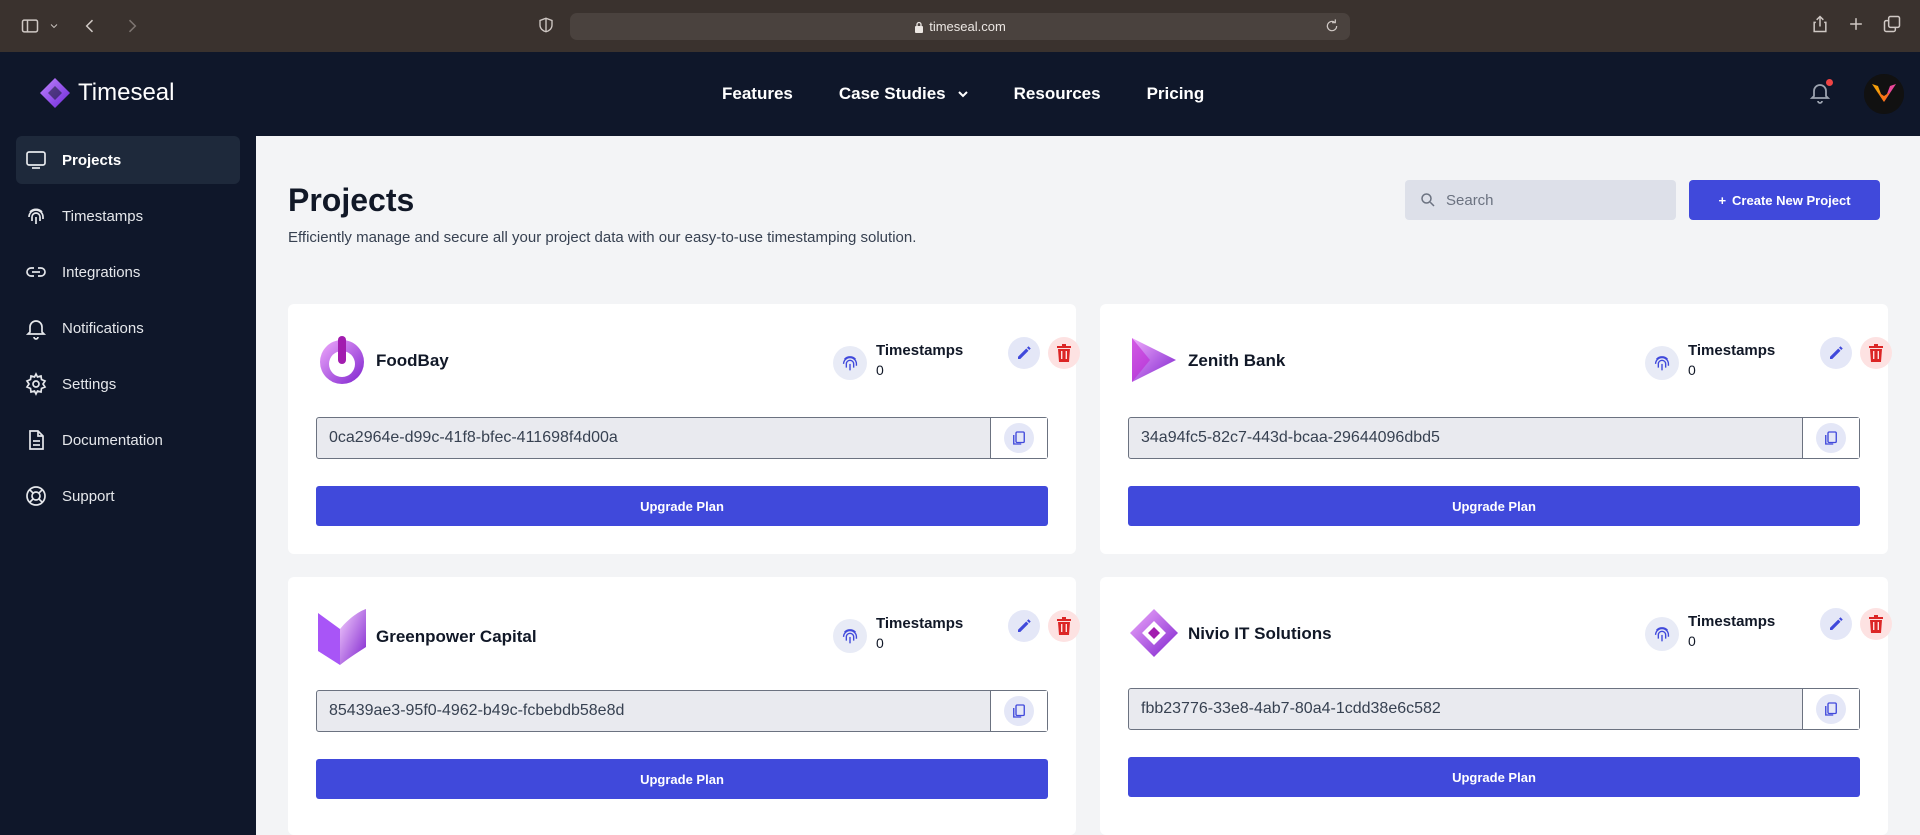 Image resolution: width=1920 pixels, height=835 pixels. What do you see at coordinates (36, 440) in the screenshot?
I see `document-icon` at bounding box center [36, 440].